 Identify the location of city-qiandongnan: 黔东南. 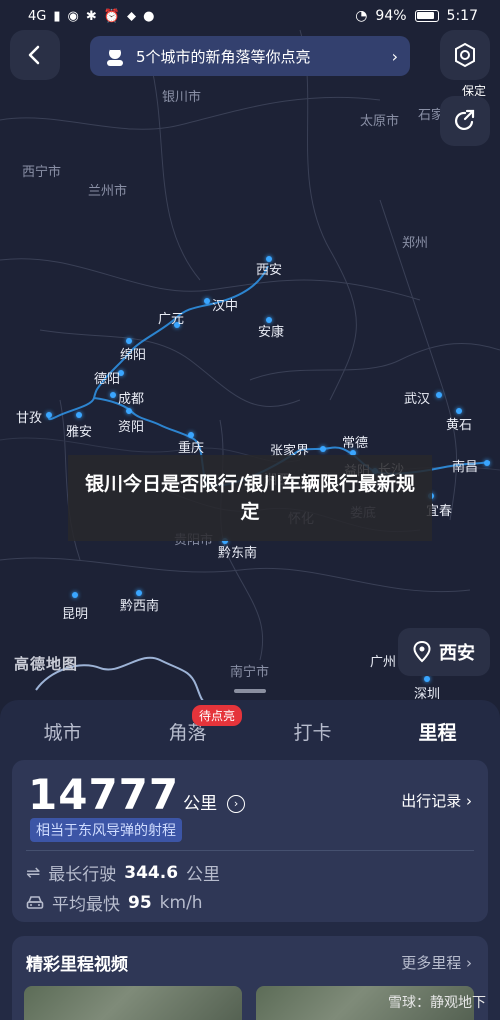
(238, 553).